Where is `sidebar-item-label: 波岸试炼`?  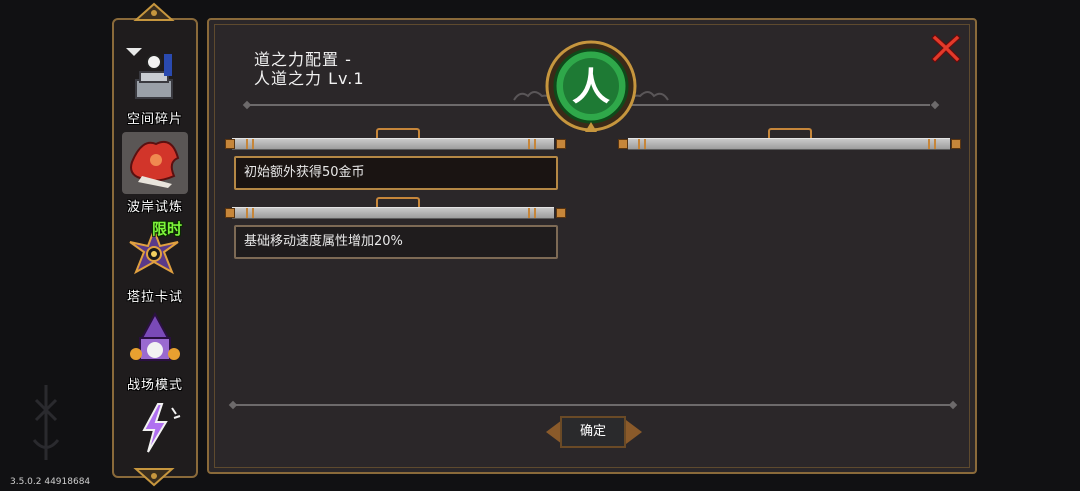 sidebar-item-label: 波岸试炼 is located at coordinates (154, 207).